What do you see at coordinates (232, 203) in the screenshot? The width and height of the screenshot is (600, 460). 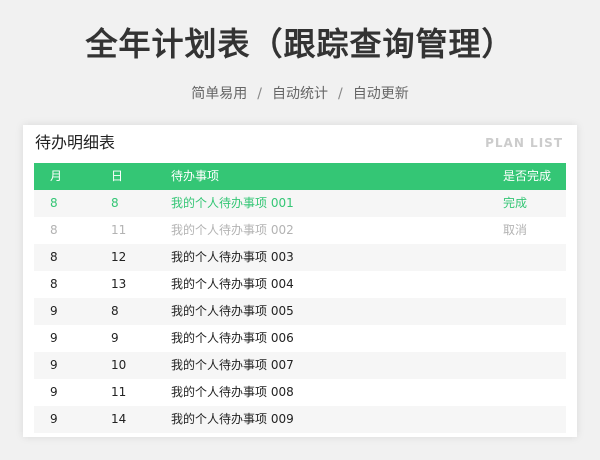 I see `cell-task: 我的个人待办事项 001` at bounding box center [232, 203].